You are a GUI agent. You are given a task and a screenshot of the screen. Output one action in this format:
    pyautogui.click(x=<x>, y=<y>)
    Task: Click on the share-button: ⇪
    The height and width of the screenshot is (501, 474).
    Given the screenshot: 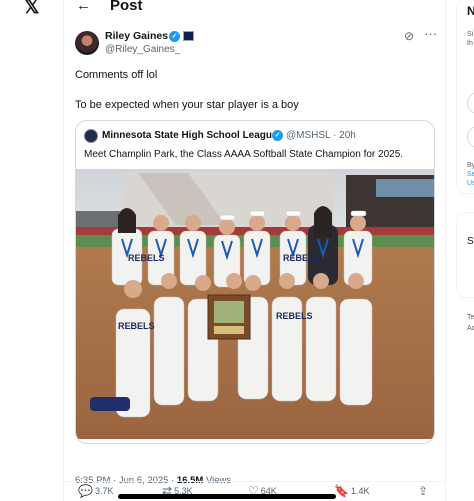 What is the action you would take?
    pyautogui.click(x=424, y=491)
    